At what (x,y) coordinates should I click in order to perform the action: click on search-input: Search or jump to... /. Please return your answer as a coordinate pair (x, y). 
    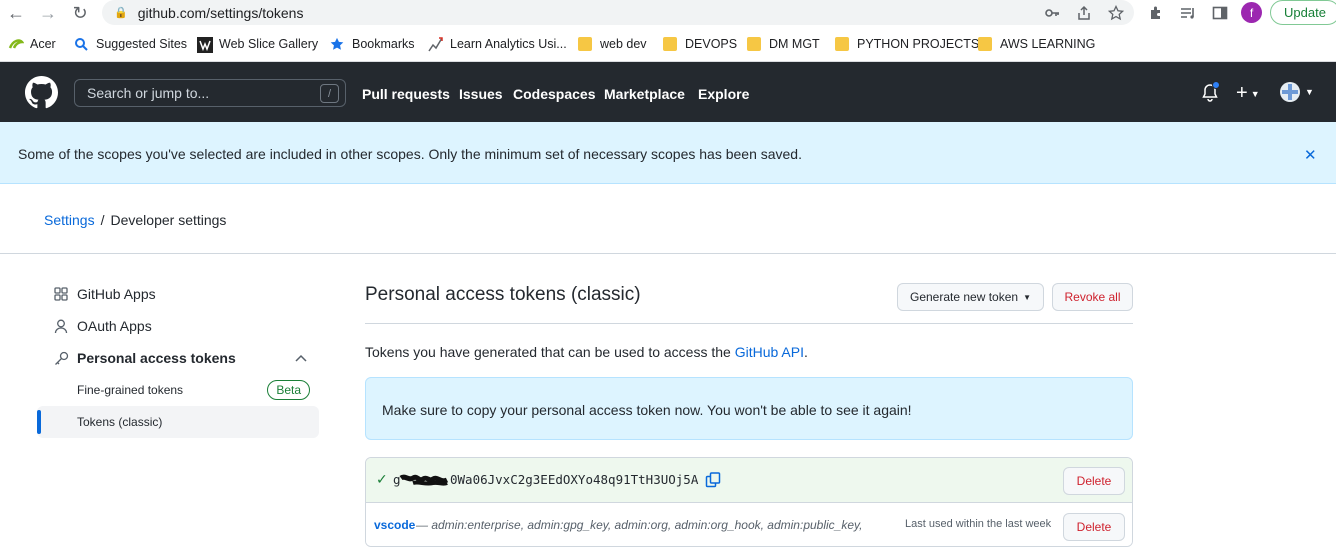
    Looking at the image, I should click on (210, 93).